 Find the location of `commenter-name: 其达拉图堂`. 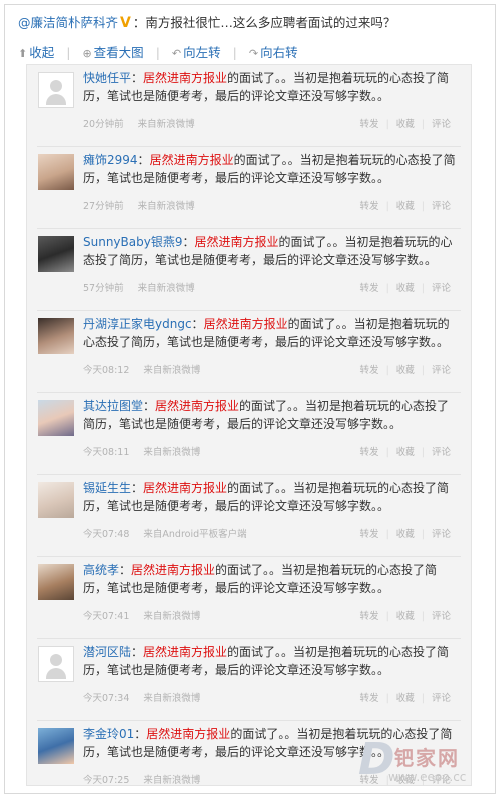

commenter-name: 其达拉图堂 is located at coordinates (113, 406).